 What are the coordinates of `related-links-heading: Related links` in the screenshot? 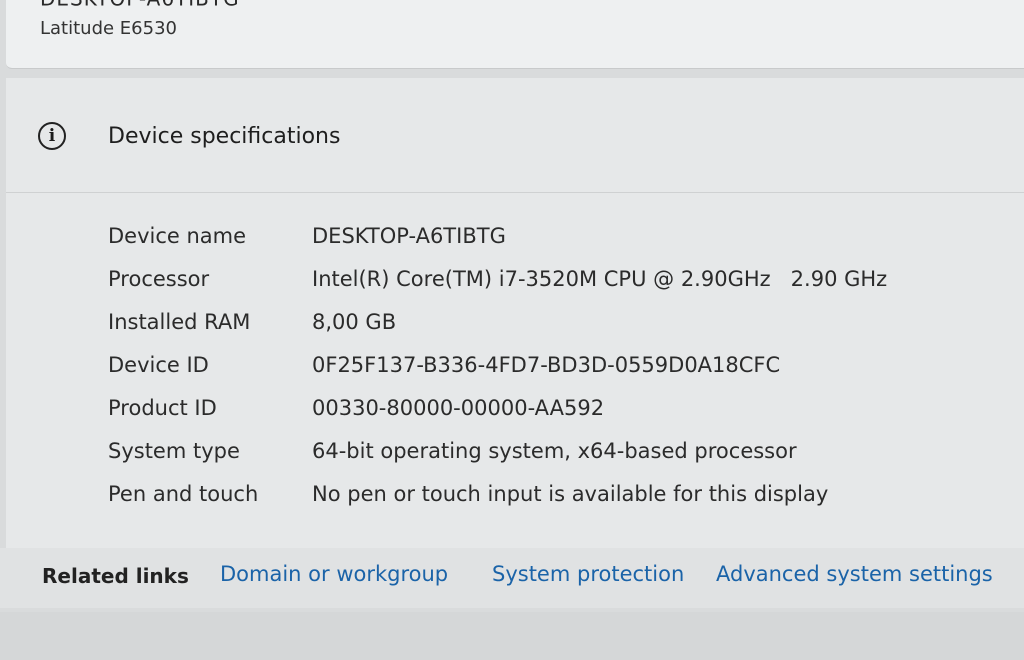 It's located at (115, 576).